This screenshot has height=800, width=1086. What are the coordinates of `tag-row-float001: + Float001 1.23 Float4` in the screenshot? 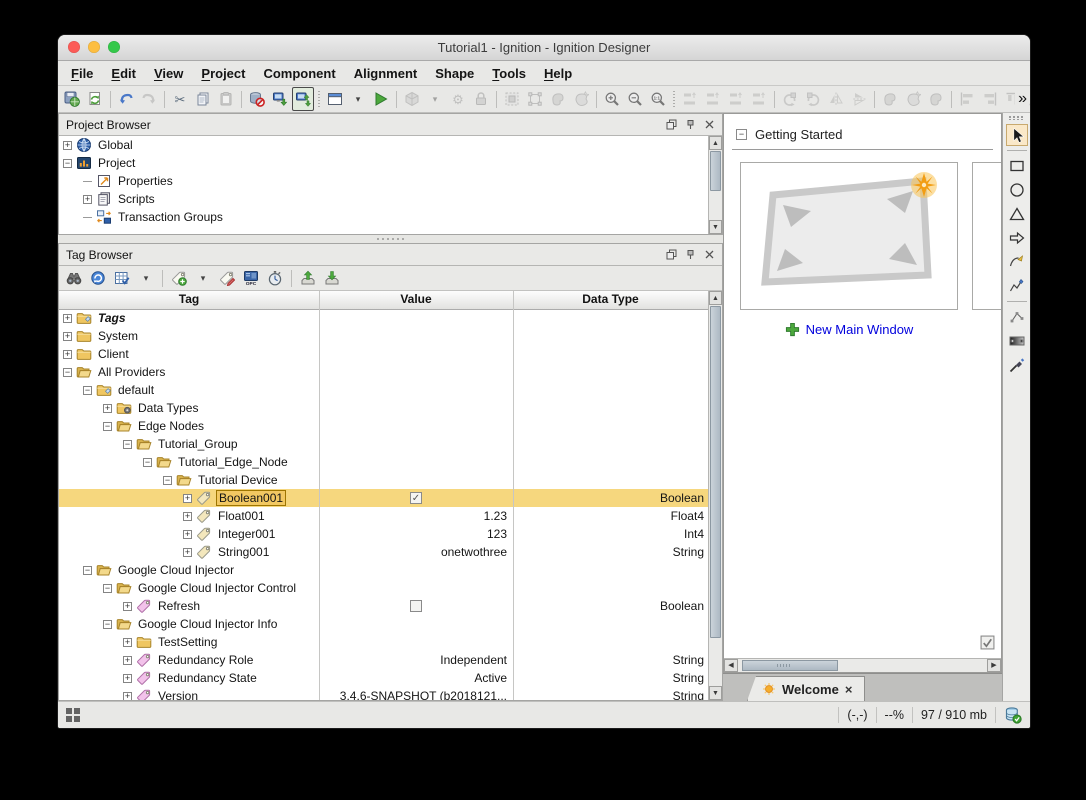 It's located at (383, 516).